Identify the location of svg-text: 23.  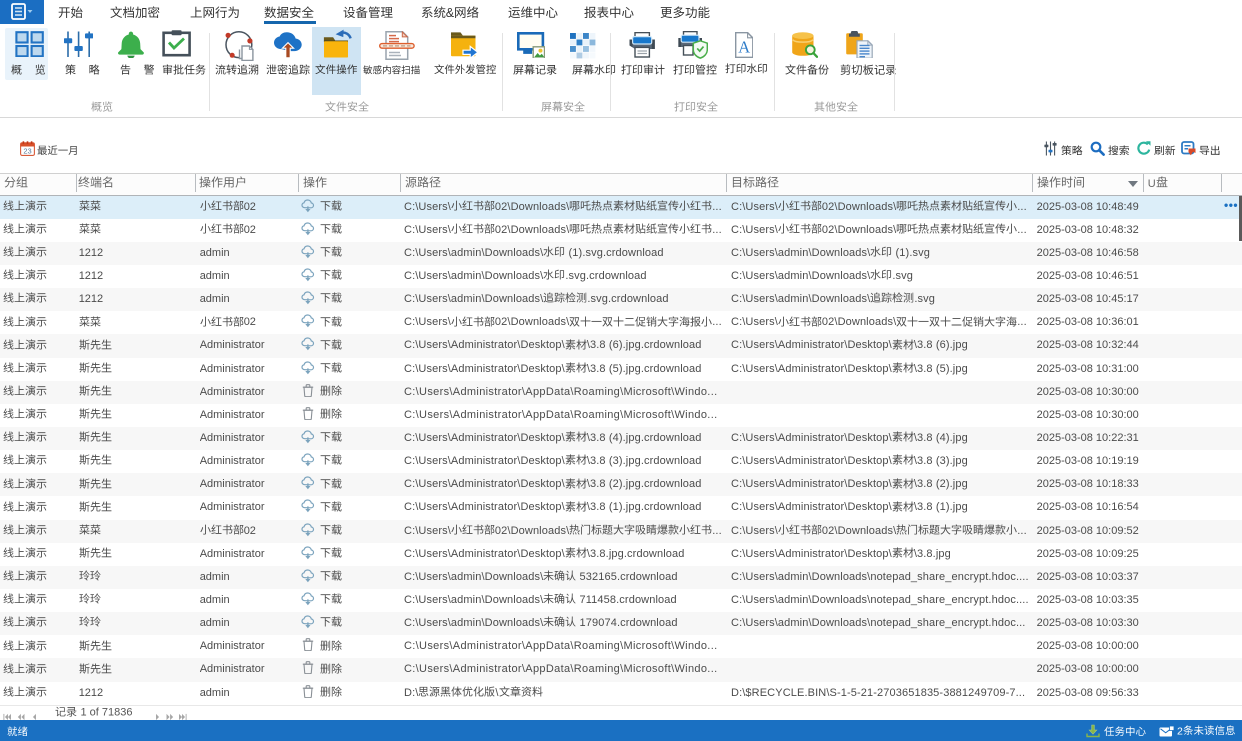
(27, 151).